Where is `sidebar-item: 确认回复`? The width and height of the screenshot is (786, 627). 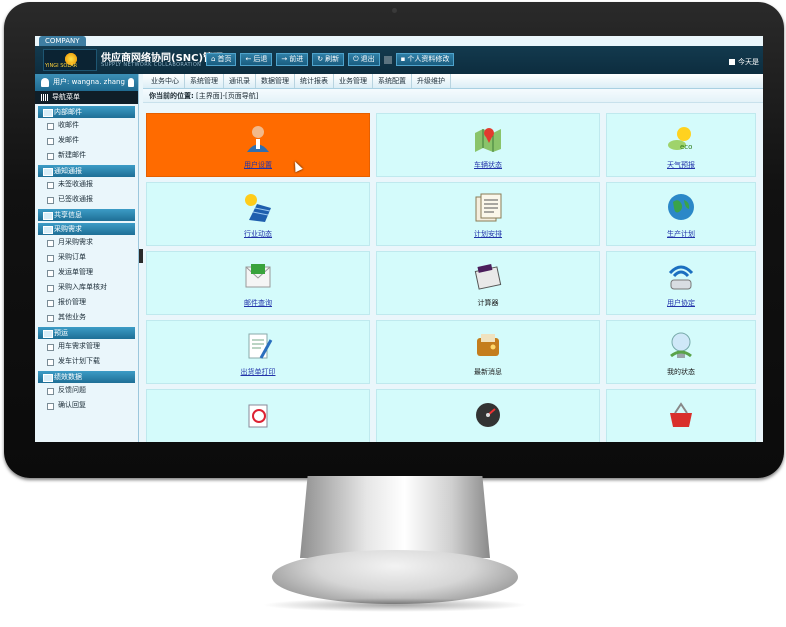 sidebar-item: 确认回复 is located at coordinates (86, 405).